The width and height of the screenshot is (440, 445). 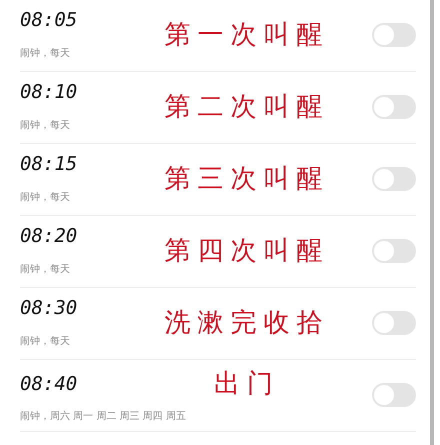 What do you see at coordinates (247, 384) in the screenshot?
I see `handwritten-note: 出门` at bounding box center [247, 384].